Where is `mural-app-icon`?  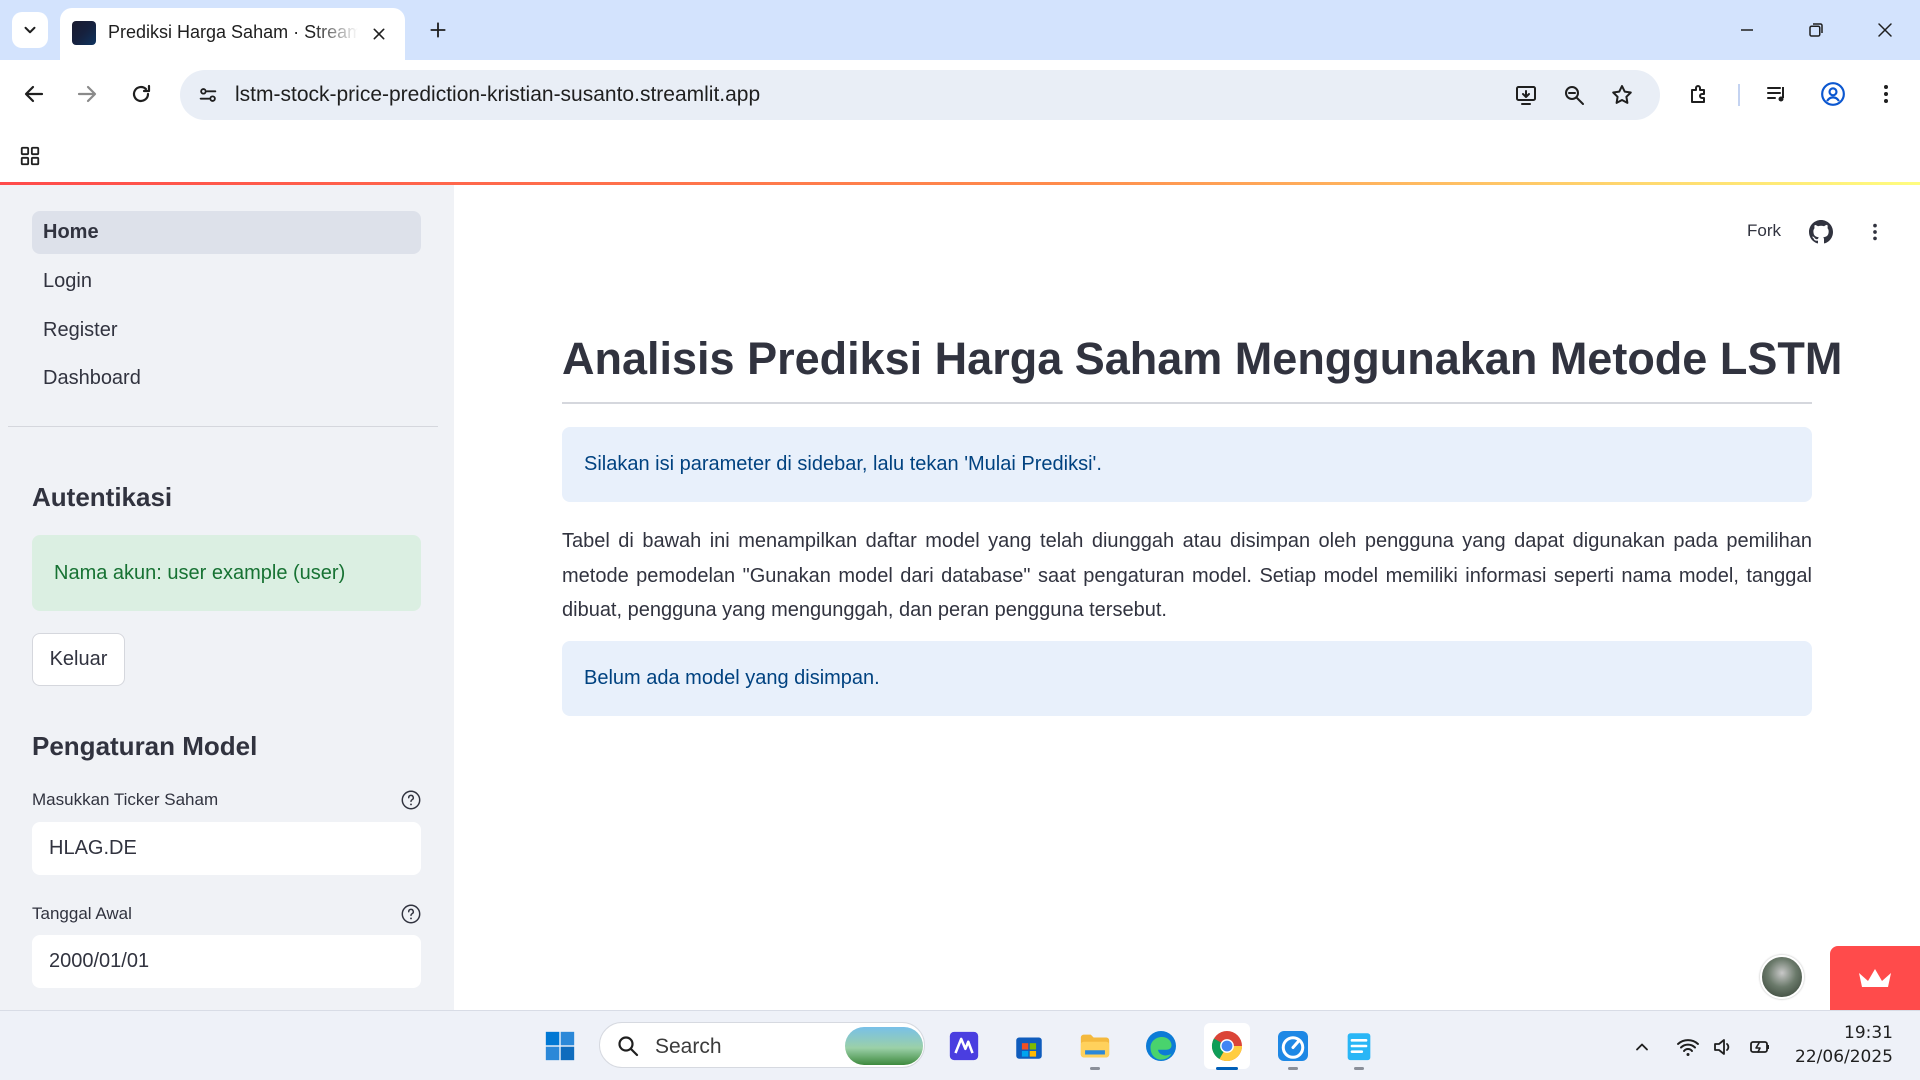
mural-app-icon is located at coordinates (964, 1046).